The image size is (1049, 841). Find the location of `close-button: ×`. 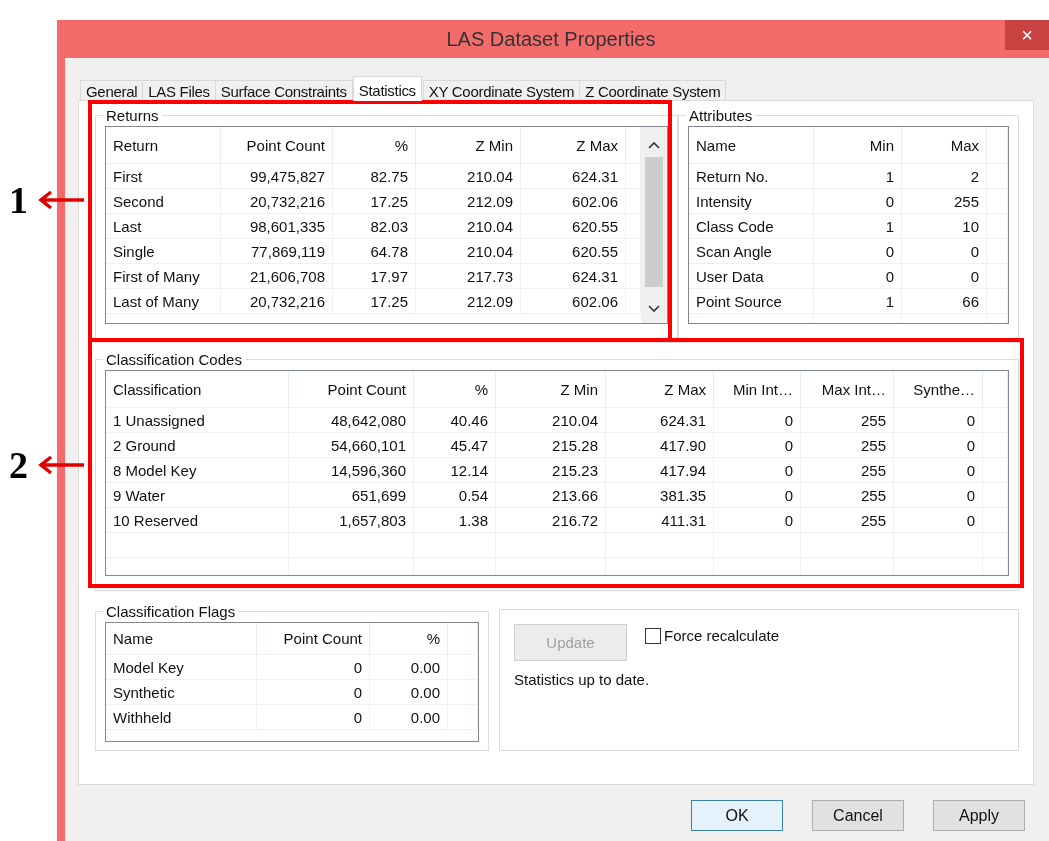

close-button: × is located at coordinates (1027, 35).